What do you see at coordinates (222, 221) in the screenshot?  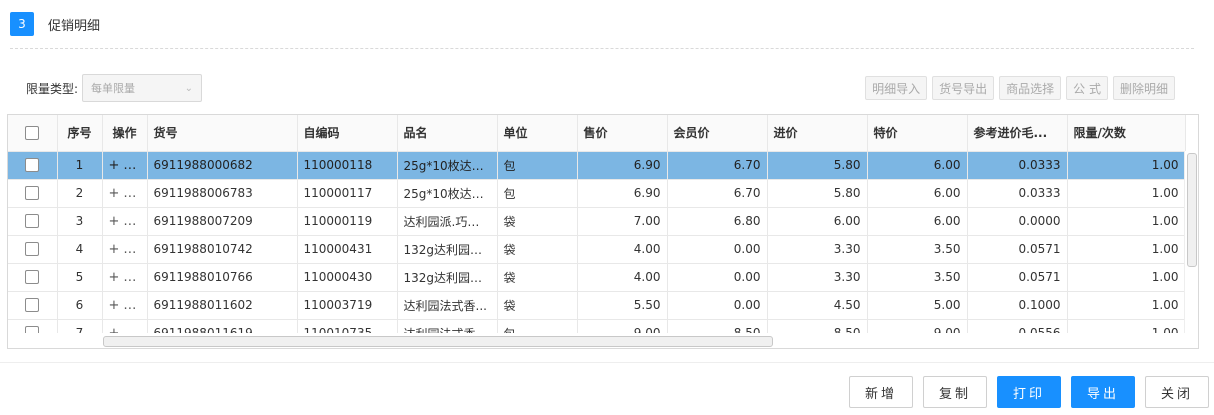 I see `row-sku: 6911988007209` at bounding box center [222, 221].